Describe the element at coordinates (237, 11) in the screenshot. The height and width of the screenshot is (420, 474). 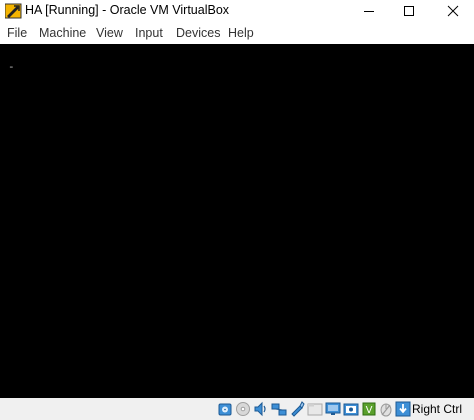
I see `title-bar: HA [Running] - Oracle VM VirtualBox` at that location.